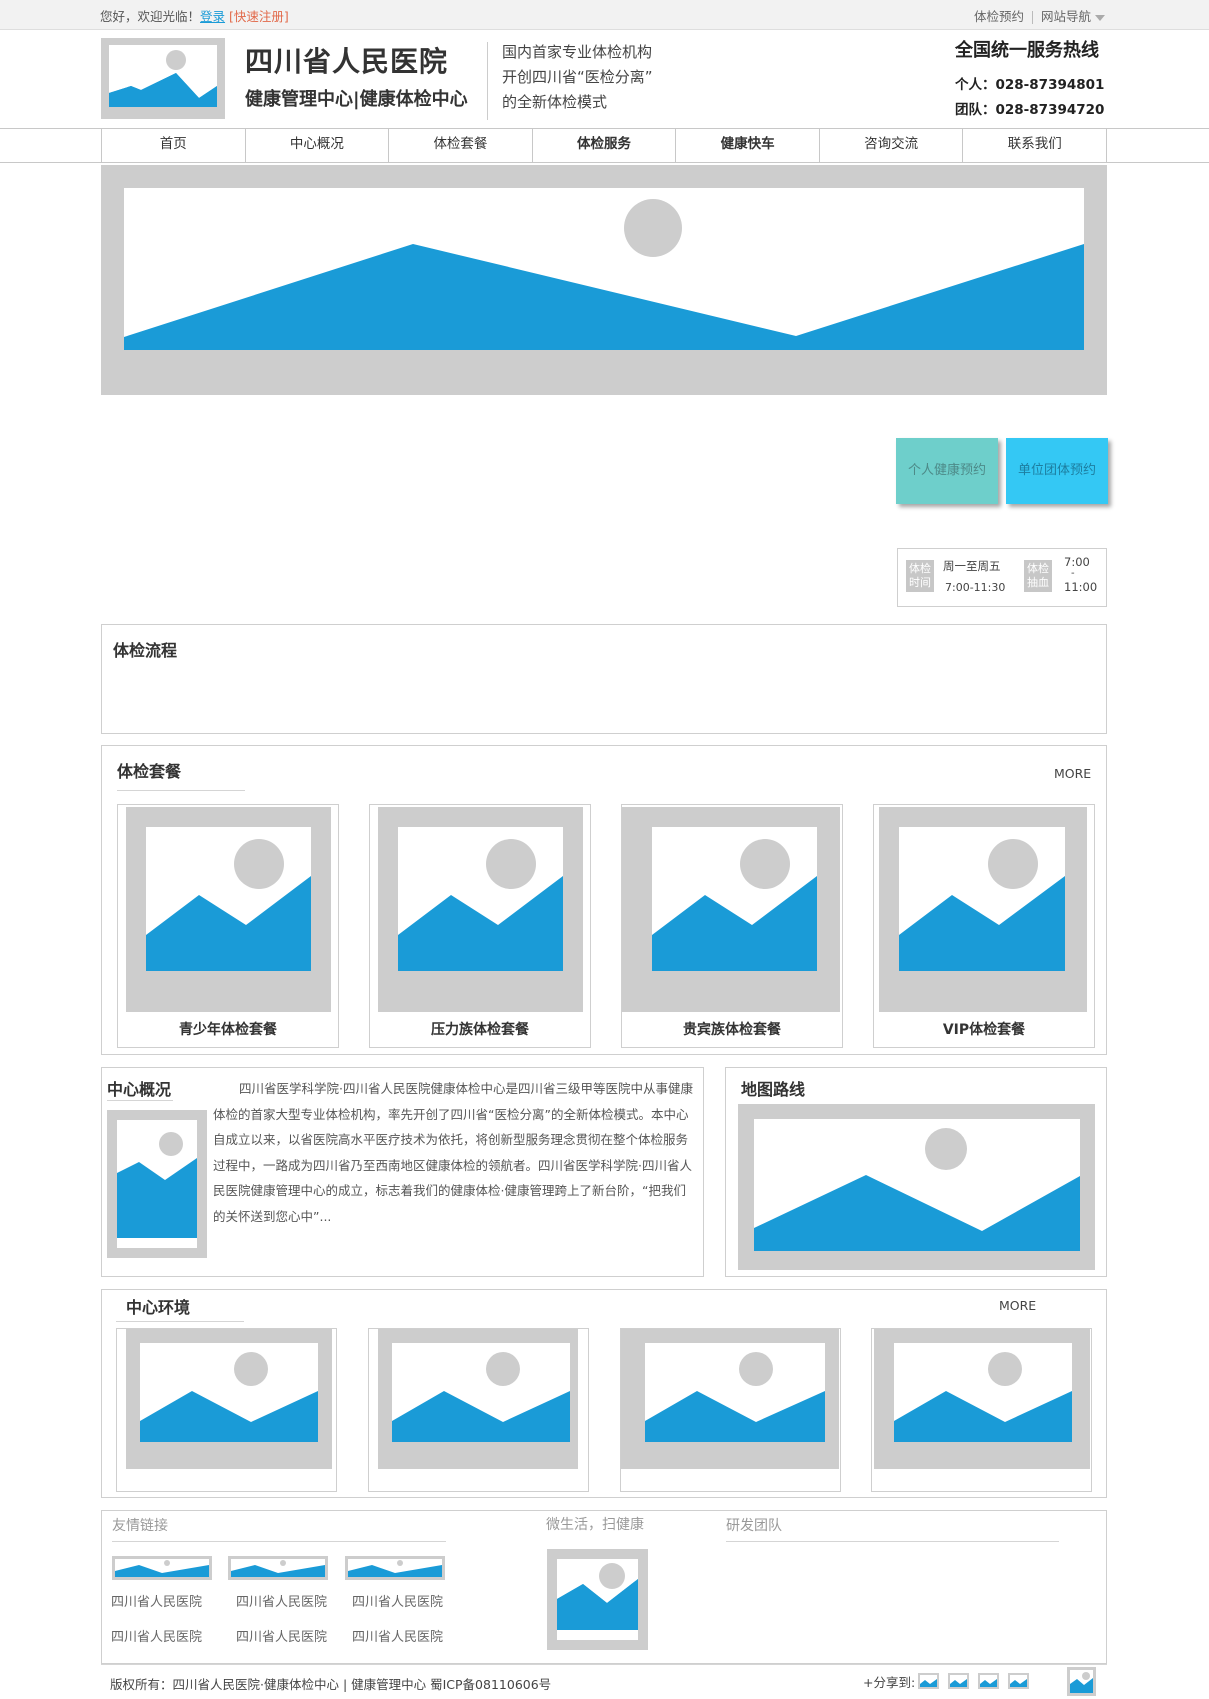 The image size is (1209, 1699). Describe the element at coordinates (140, 1526) in the screenshot. I see `links-title: 友情链接` at that location.